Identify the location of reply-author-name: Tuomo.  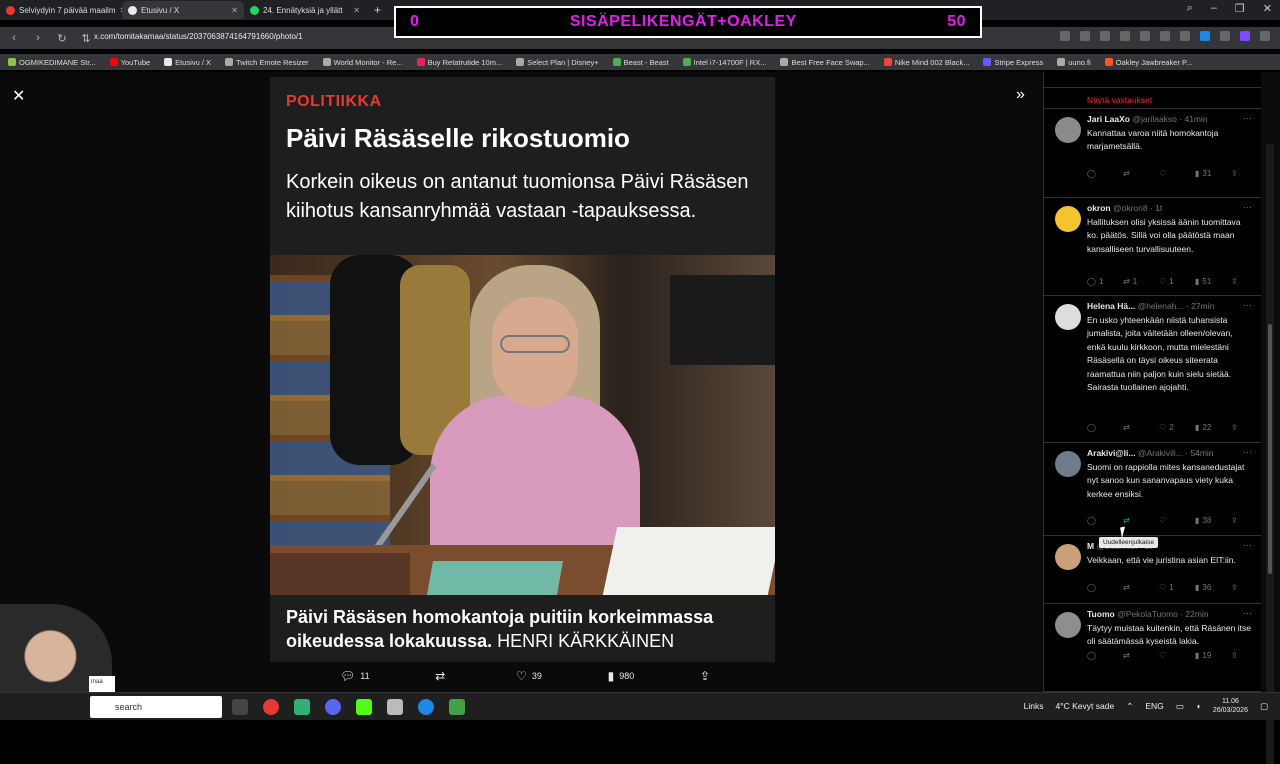
(1101, 614).